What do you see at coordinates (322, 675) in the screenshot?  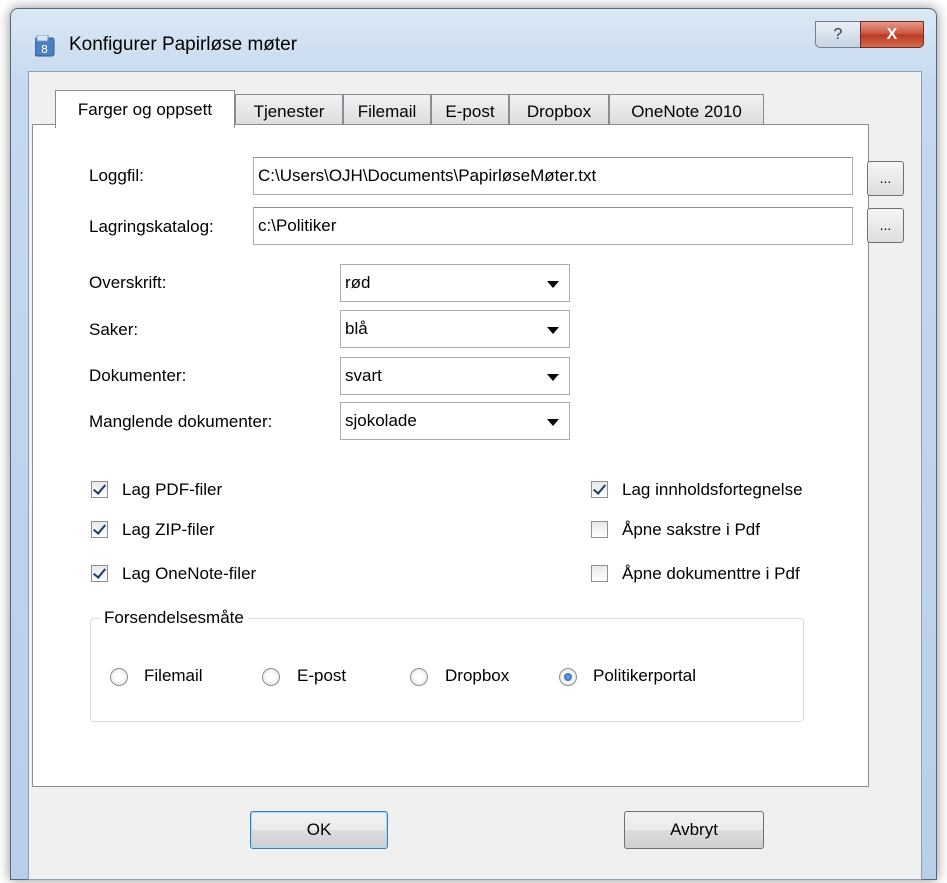 I see `shipping-label-e-post: E-post` at bounding box center [322, 675].